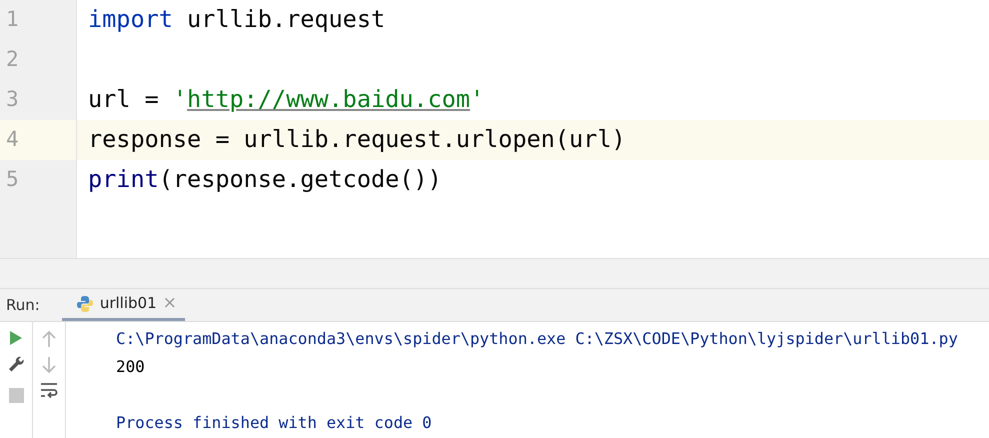  What do you see at coordinates (16, 363) in the screenshot?
I see `wrench-icon` at bounding box center [16, 363].